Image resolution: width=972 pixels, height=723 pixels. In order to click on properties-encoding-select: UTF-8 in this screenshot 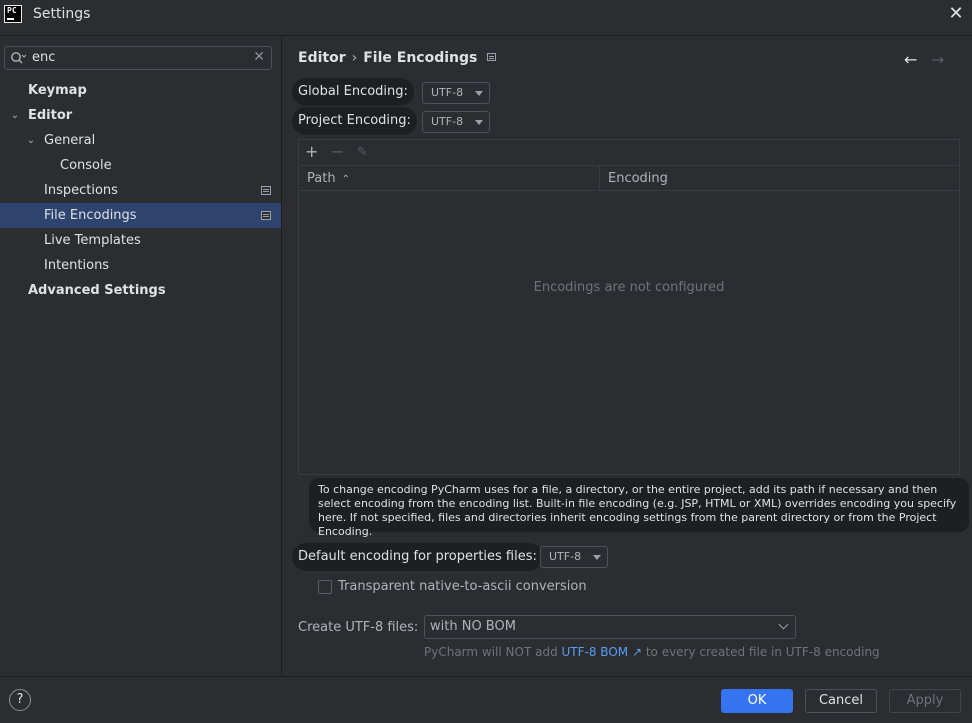, I will do `click(574, 557)`.